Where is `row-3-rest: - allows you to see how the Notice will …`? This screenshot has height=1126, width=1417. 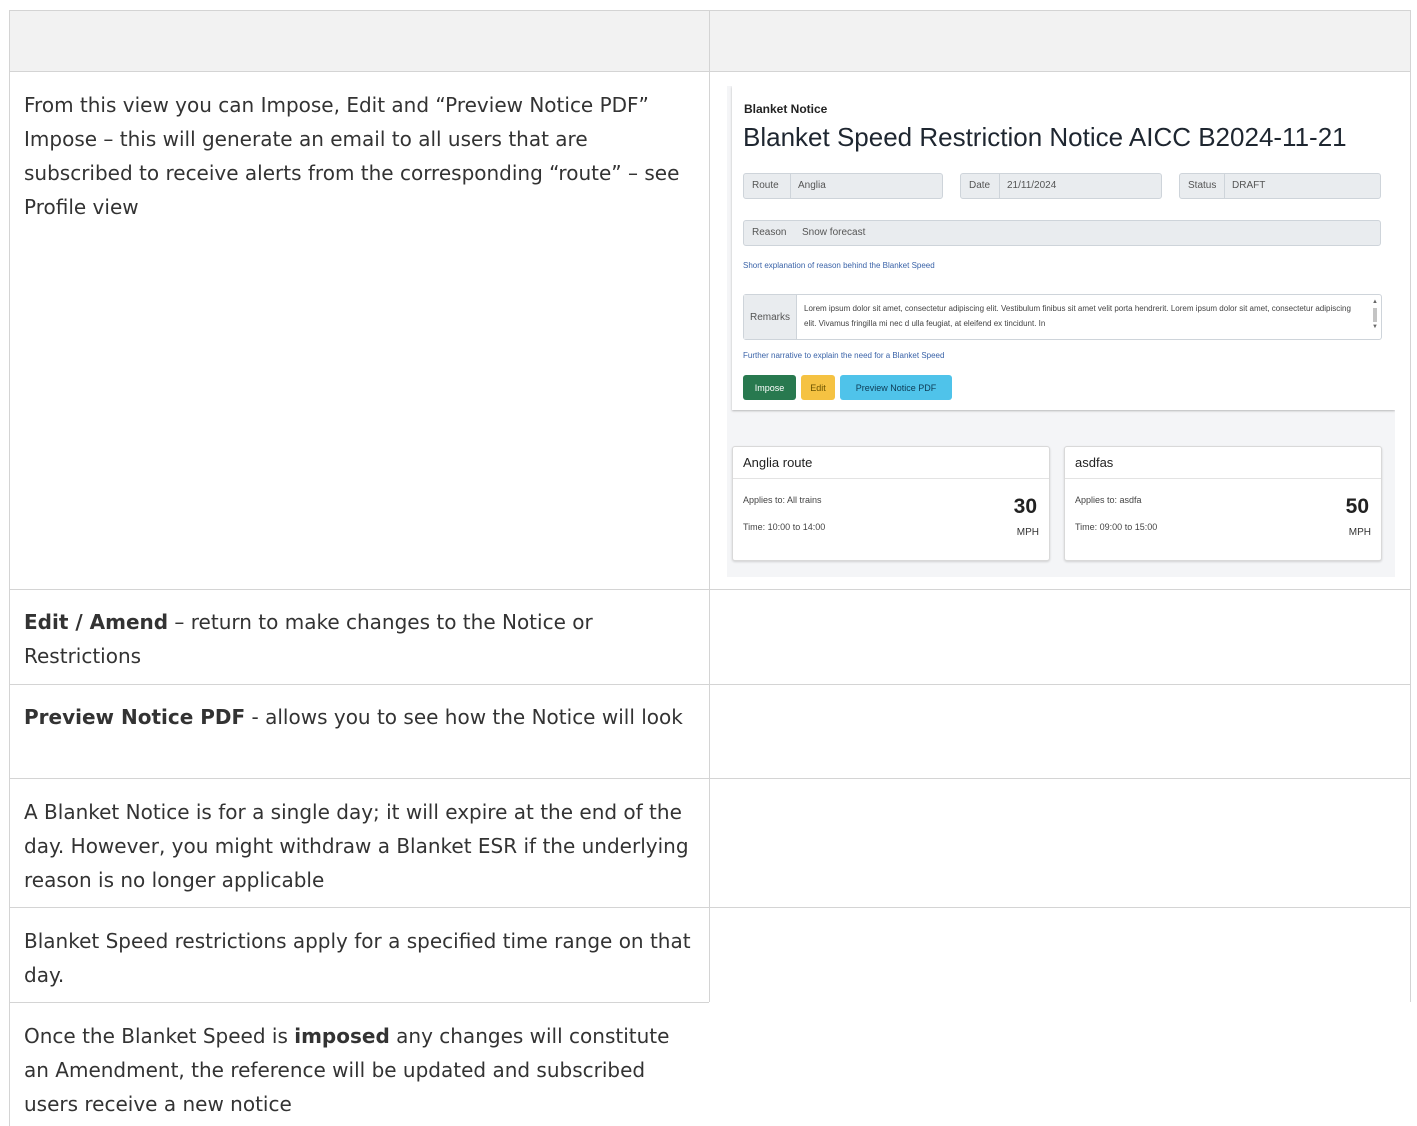 row-3-rest: - allows you to see how the Notice will … is located at coordinates (464, 717).